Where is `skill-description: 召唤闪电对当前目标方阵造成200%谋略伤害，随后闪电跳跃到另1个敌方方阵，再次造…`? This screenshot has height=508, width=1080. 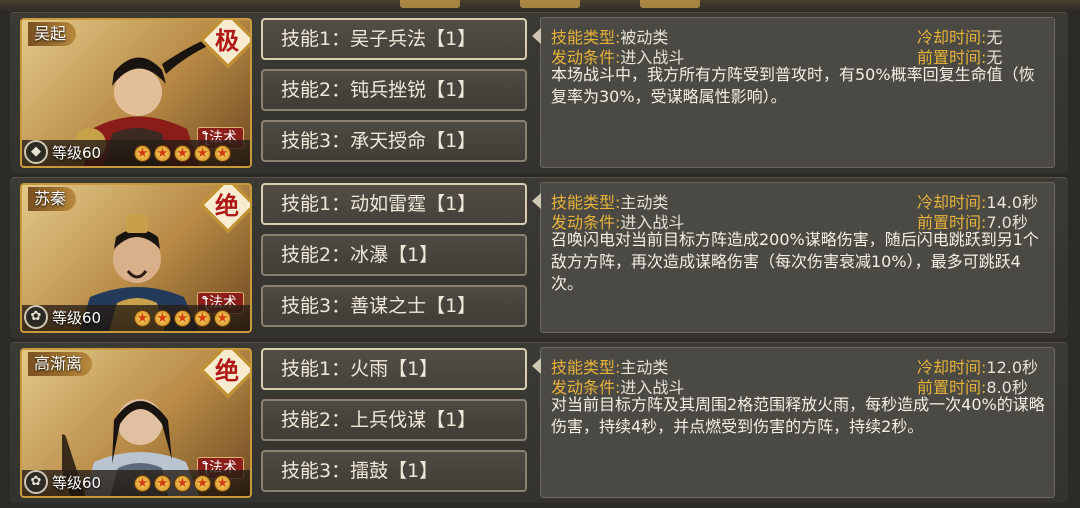 skill-description: 召唤闪电对当前目标方阵造成200%谋略伤害，随后闪电跳跃到另1个敌方方阵，再次造… is located at coordinates (795, 261).